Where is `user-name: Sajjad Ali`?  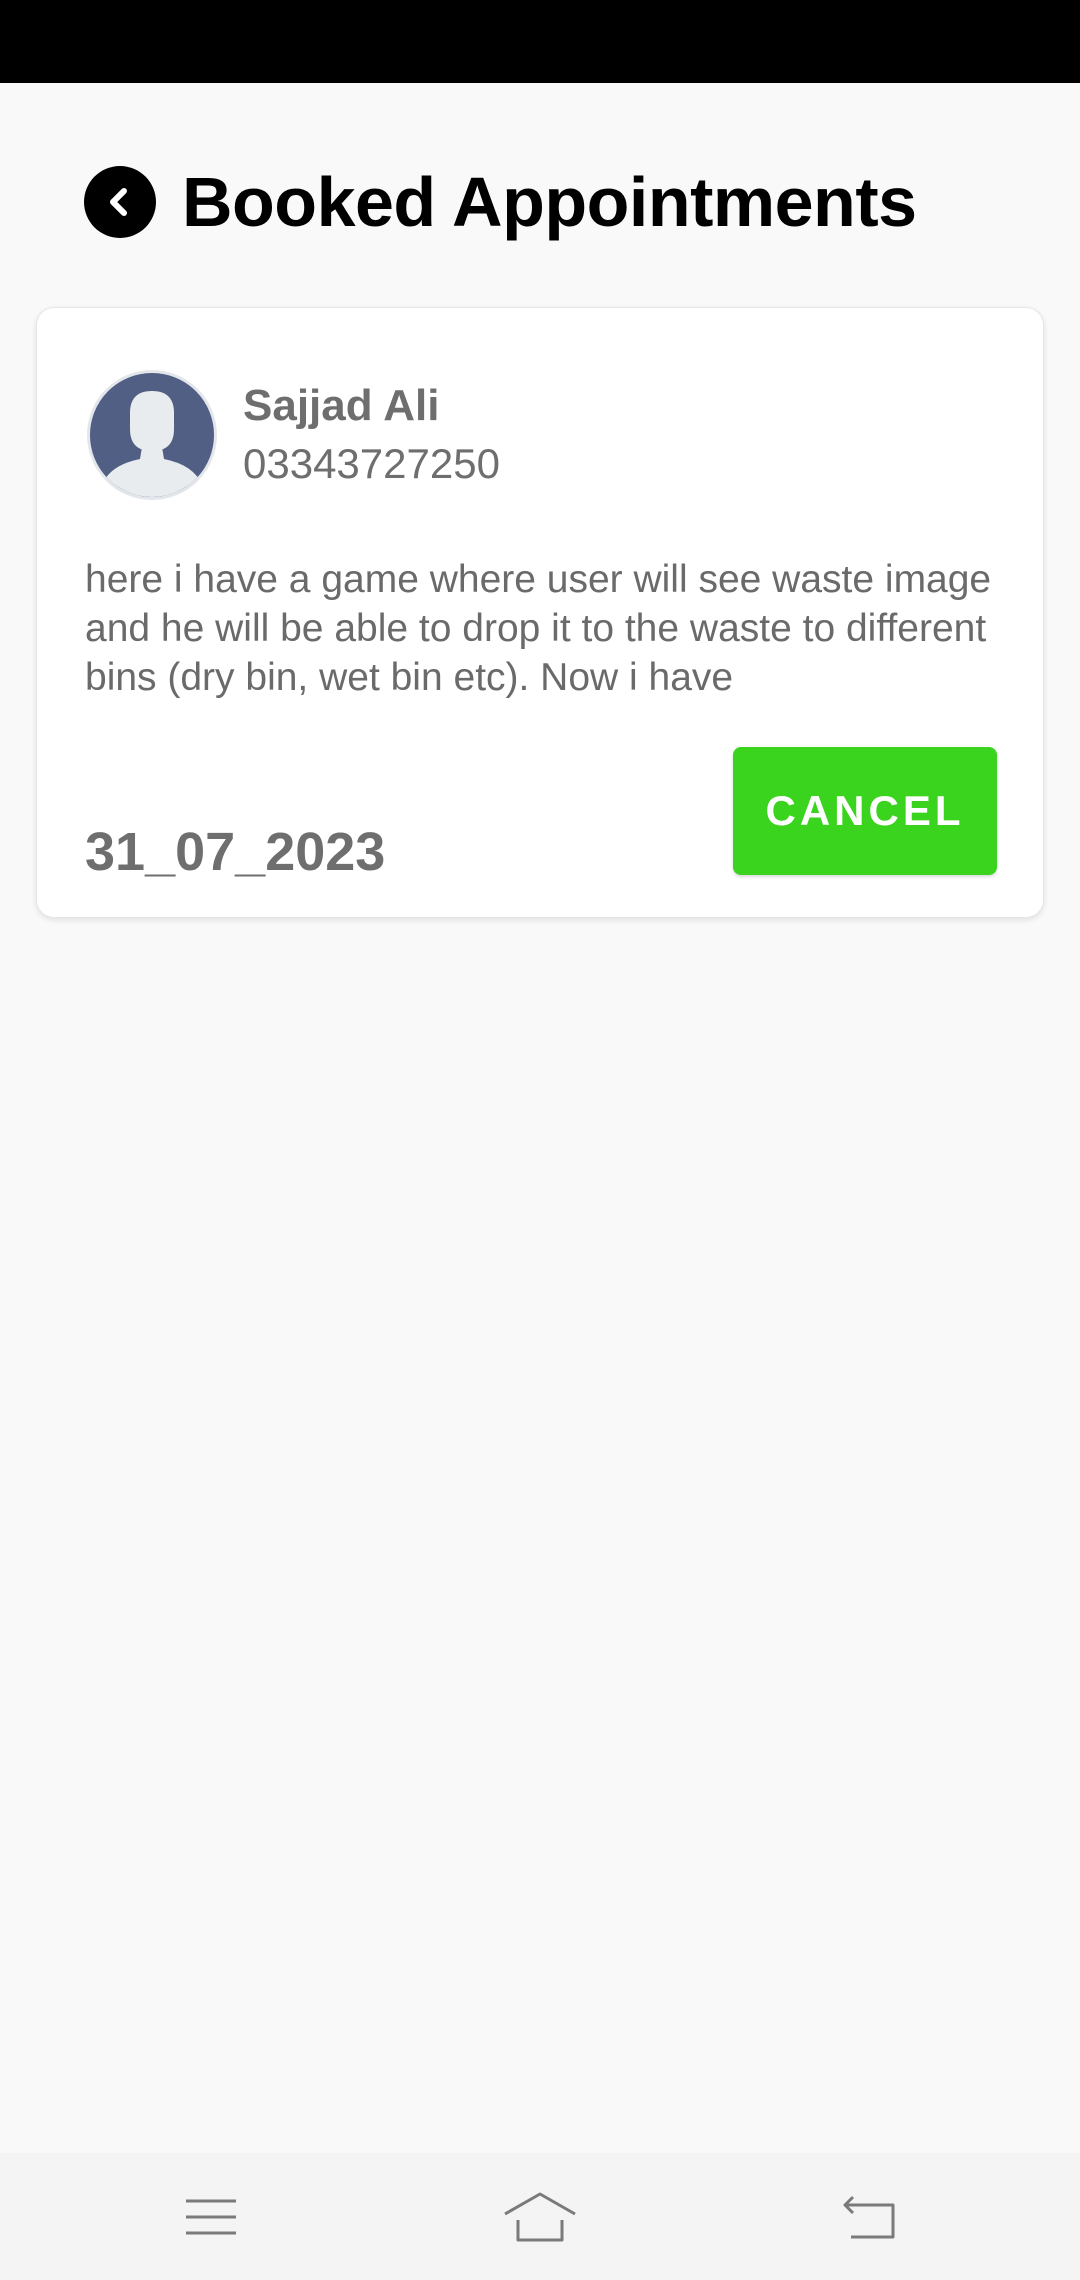 user-name: Sajjad Ali is located at coordinates (341, 405).